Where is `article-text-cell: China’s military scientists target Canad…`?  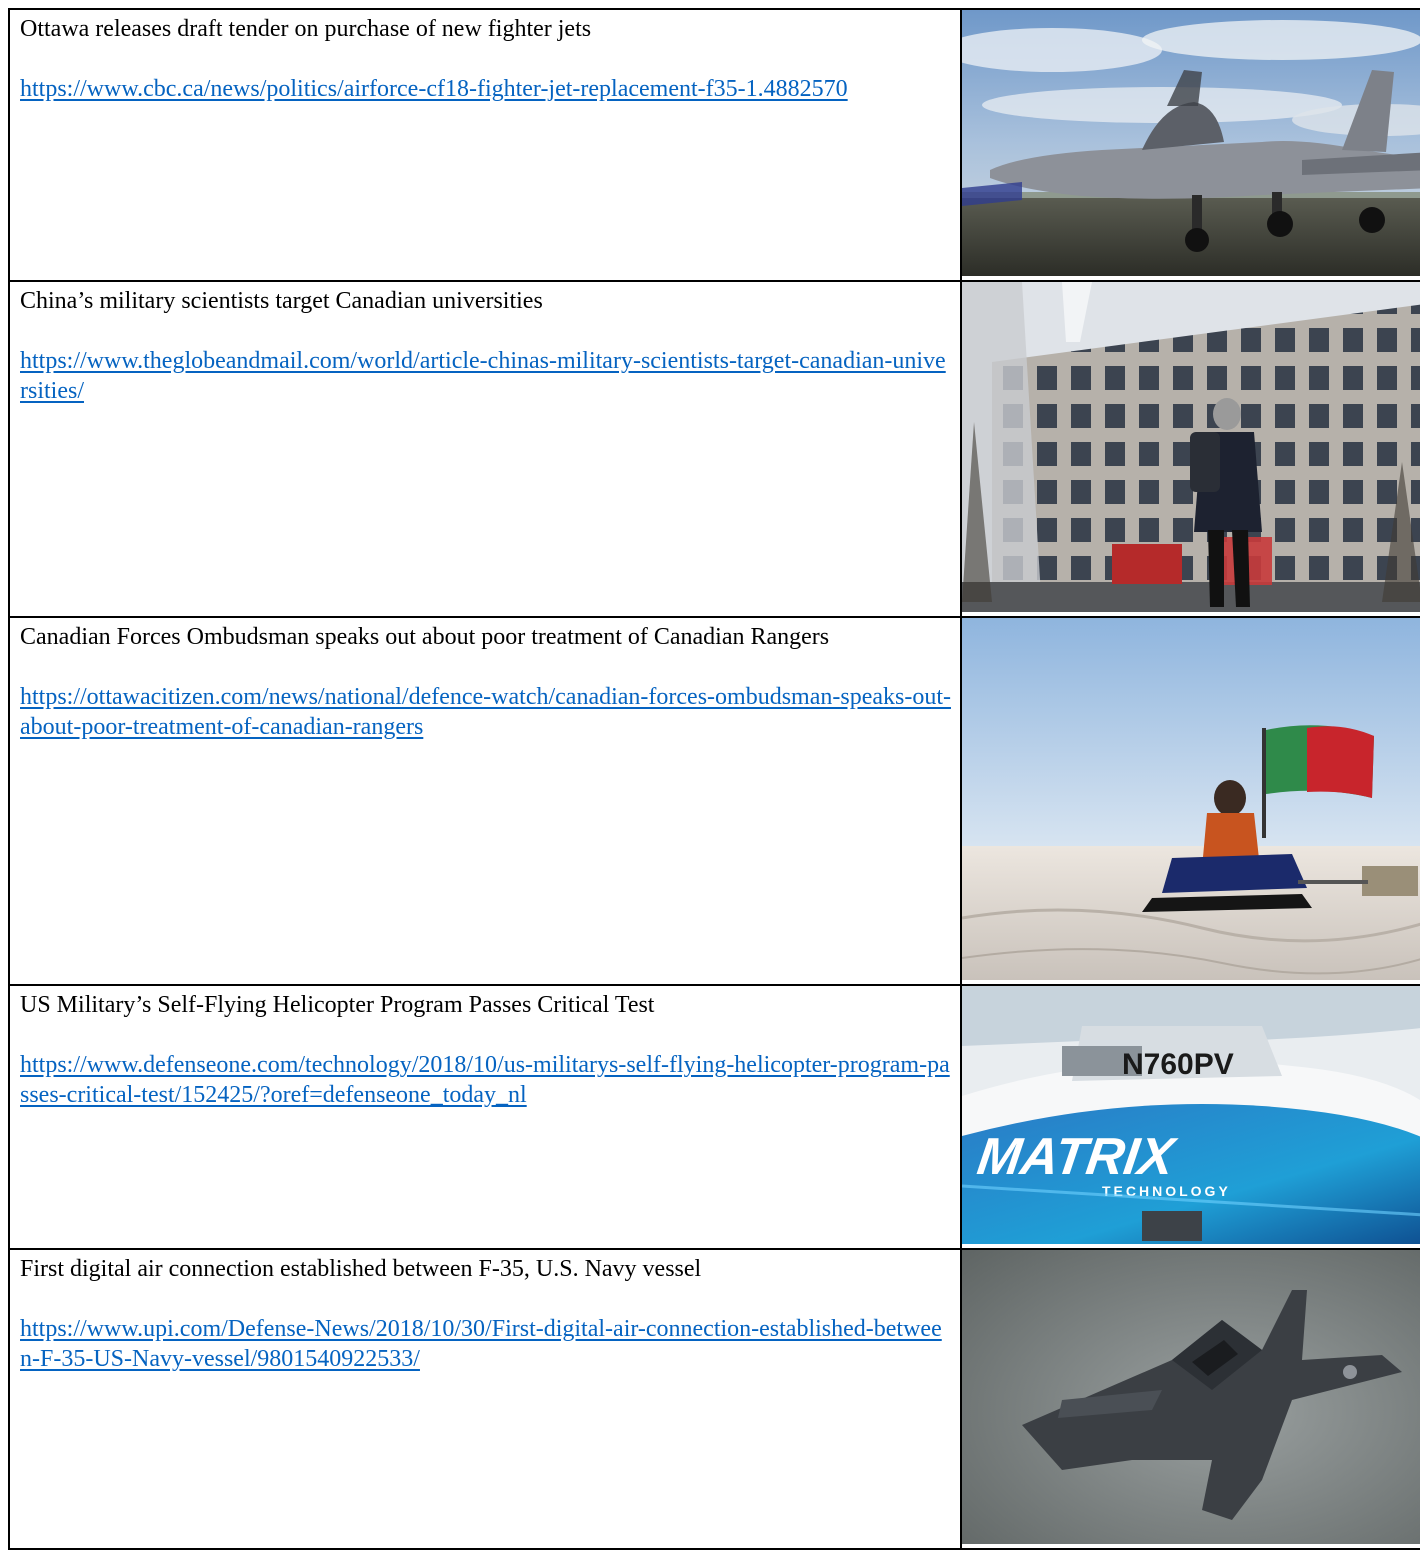
article-text-cell: China’s military scientists target Canad… is located at coordinates (485, 449).